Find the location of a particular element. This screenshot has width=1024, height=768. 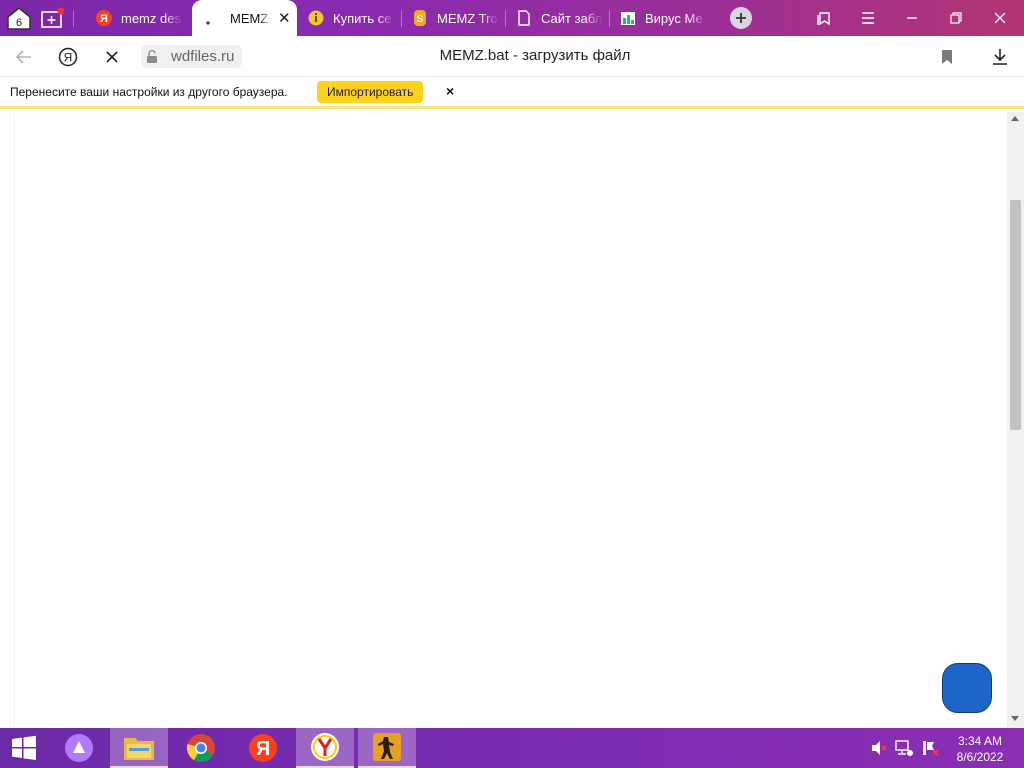

bookmark-icon is located at coordinates (947, 57).